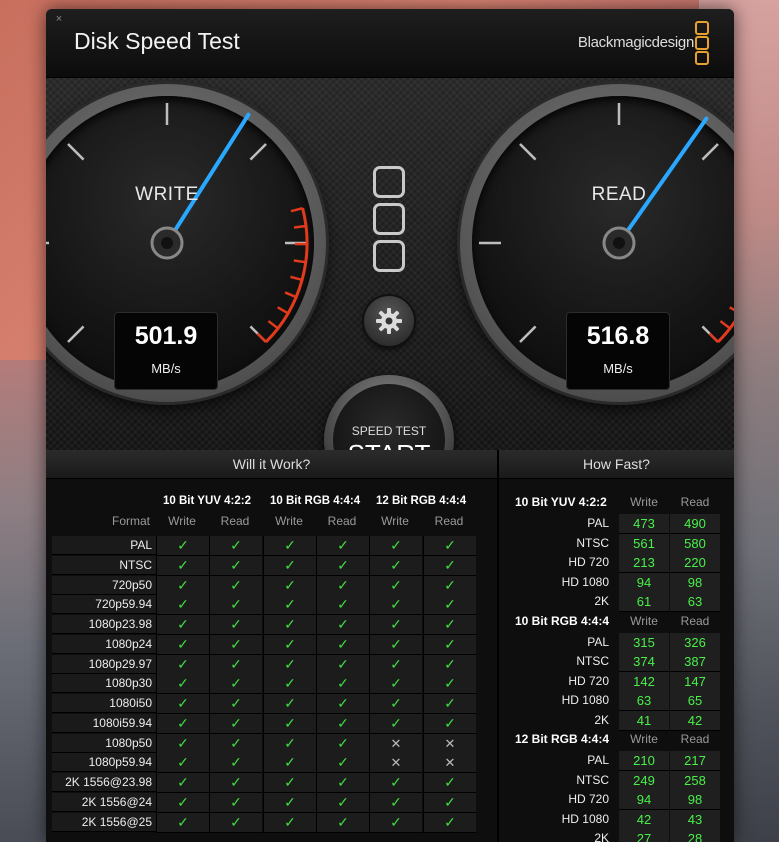 The width and height of the screenshot is (779, 842). What do you see at coordinates (76, 152) in the screenshot?
I see `gauge-tick` at bounding box center [76, 152].